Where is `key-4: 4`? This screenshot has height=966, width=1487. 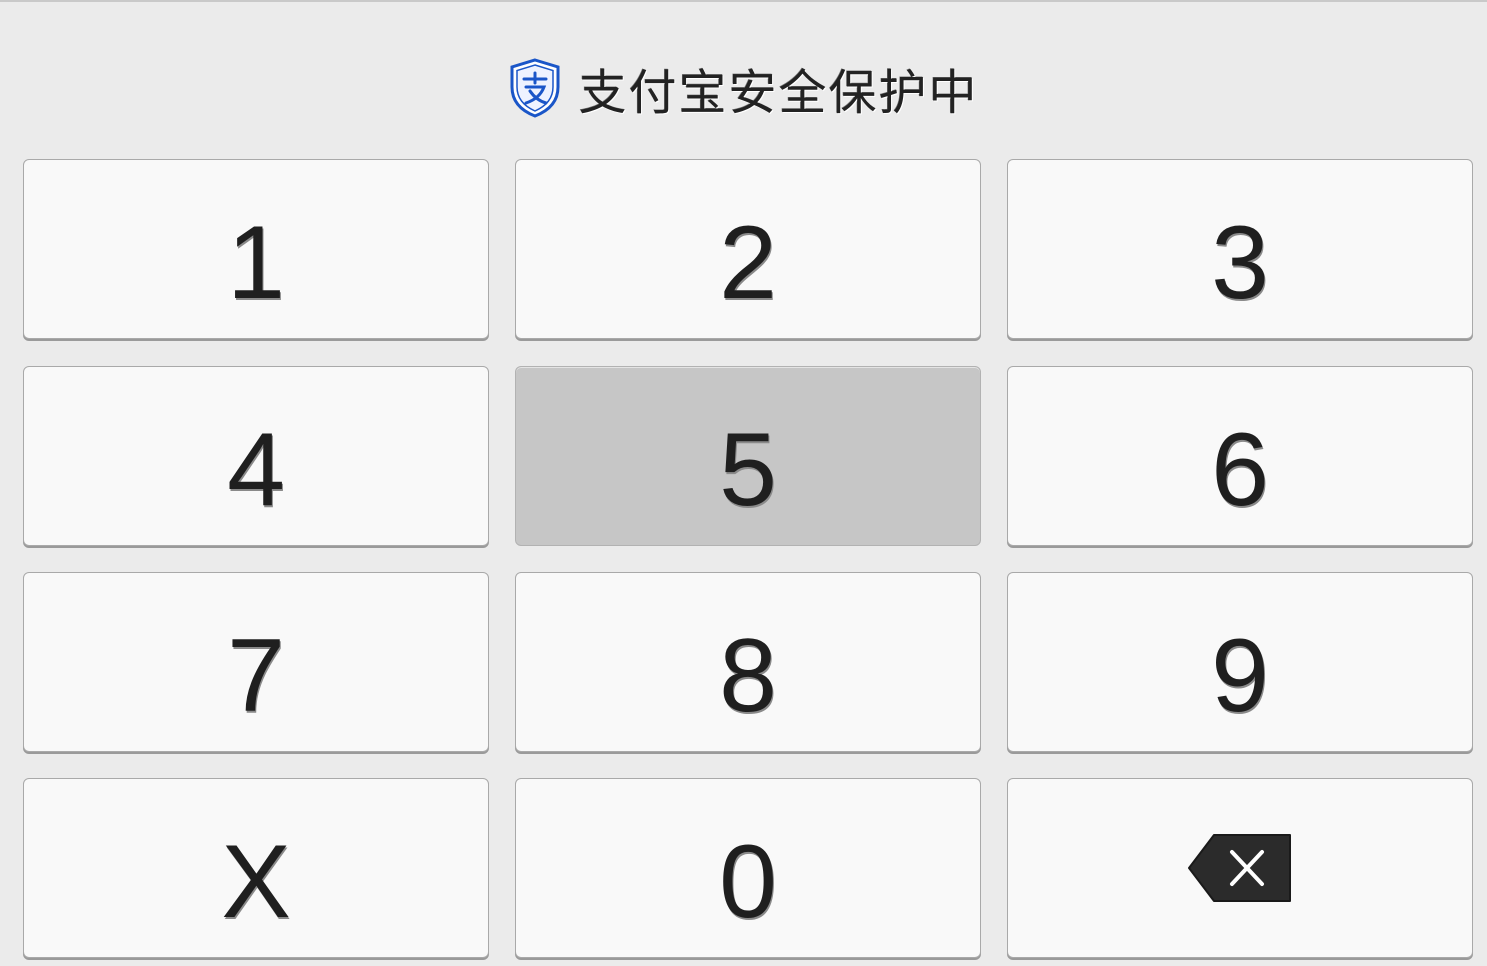 key-4: 4 is located at coordinates (256, 456).